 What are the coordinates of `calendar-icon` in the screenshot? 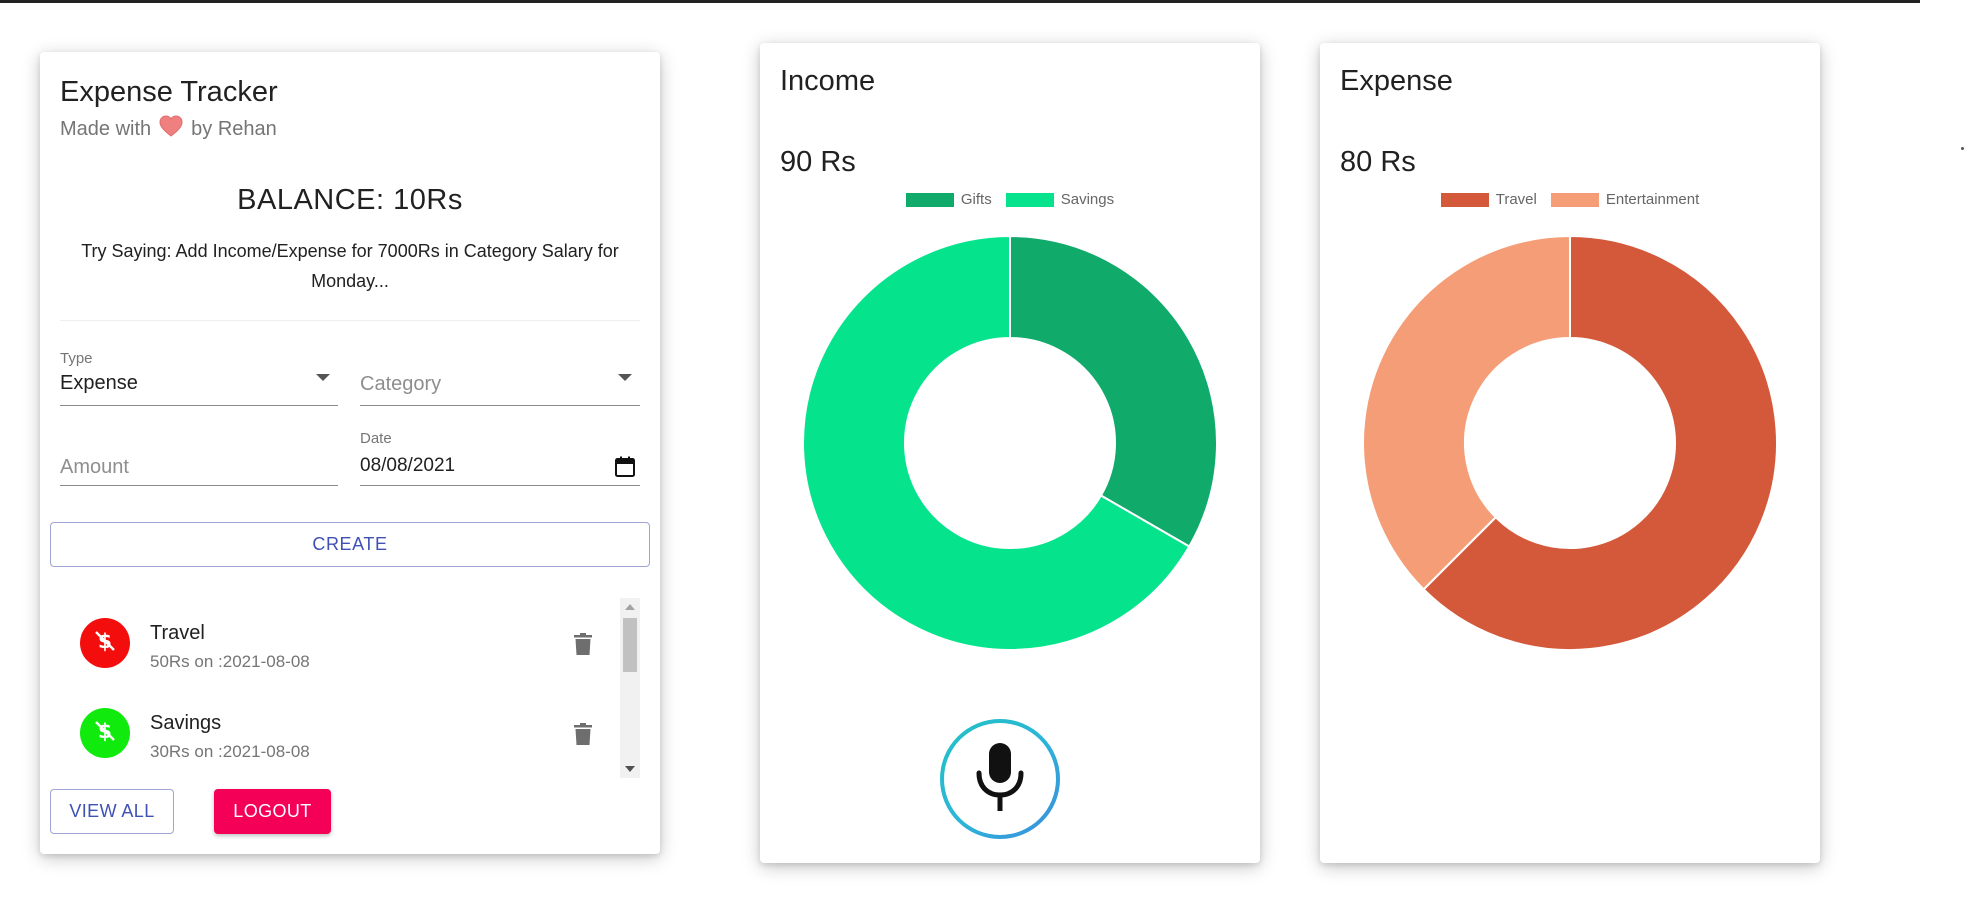 It's located at (625, 469).